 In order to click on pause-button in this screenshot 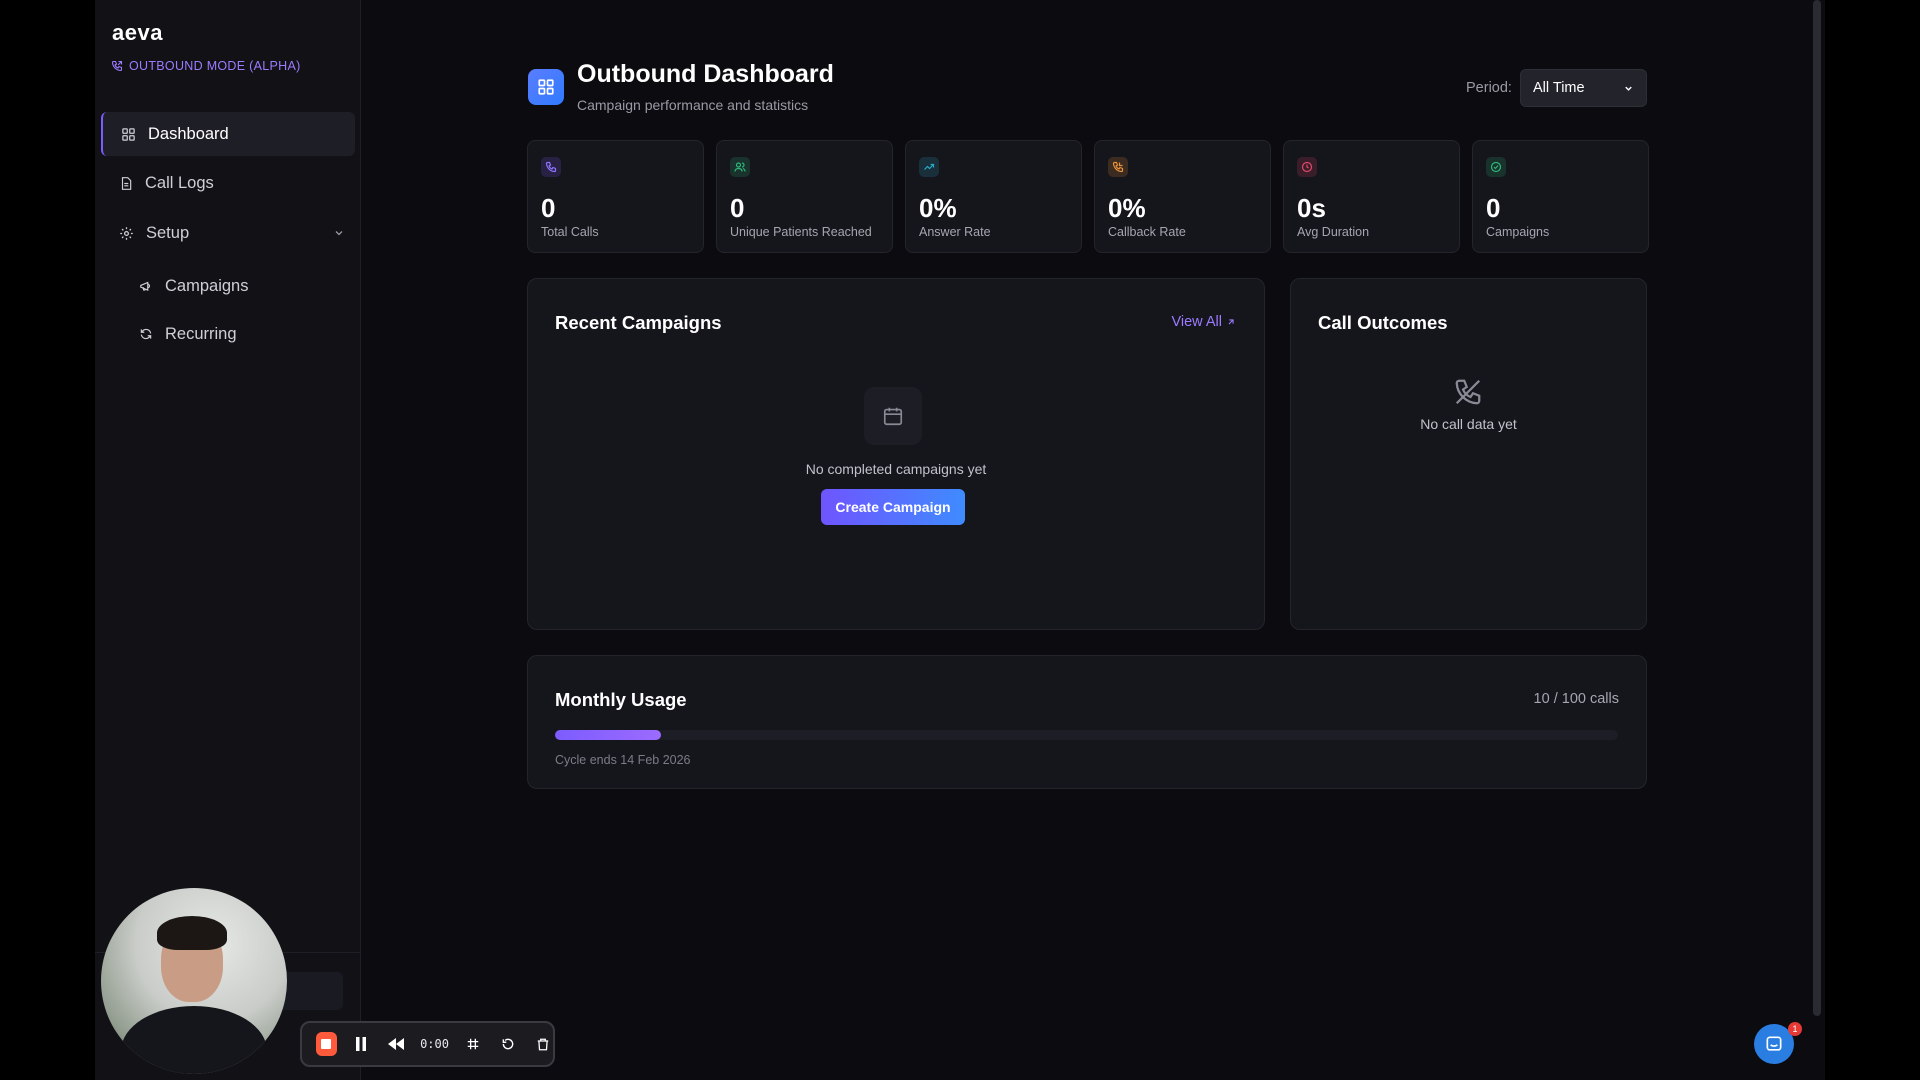, I will do `click(361, 1044)`.